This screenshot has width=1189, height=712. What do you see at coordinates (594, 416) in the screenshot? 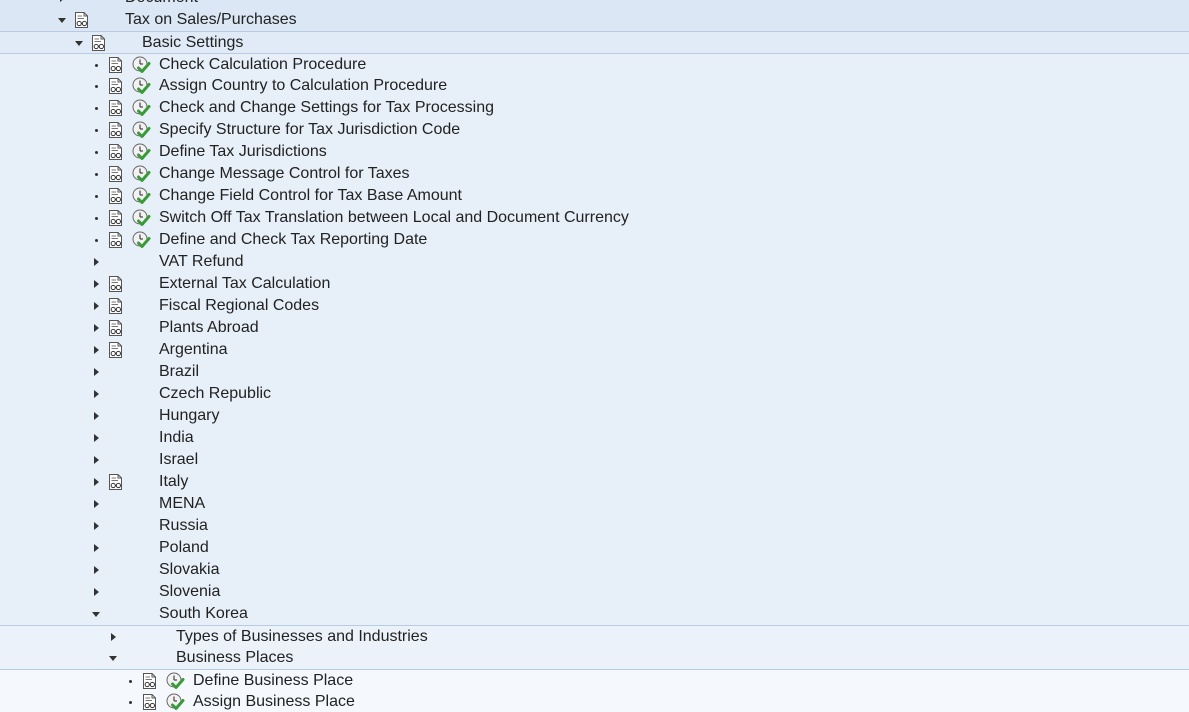
I see `tree-row: Hungary` at bounding box center [594, 416].